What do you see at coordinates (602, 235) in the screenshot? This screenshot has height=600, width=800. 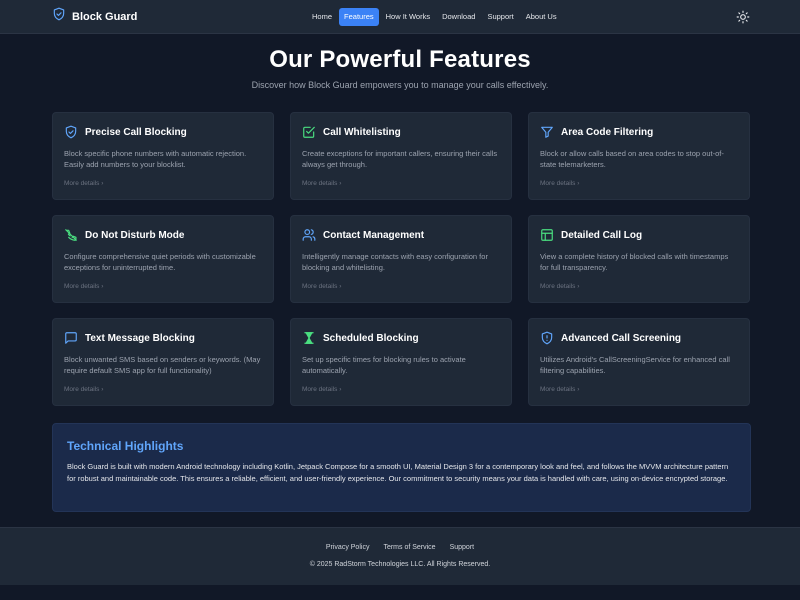 I see `feature-title: Detailed Call Log` at bounding box center [602, 235].